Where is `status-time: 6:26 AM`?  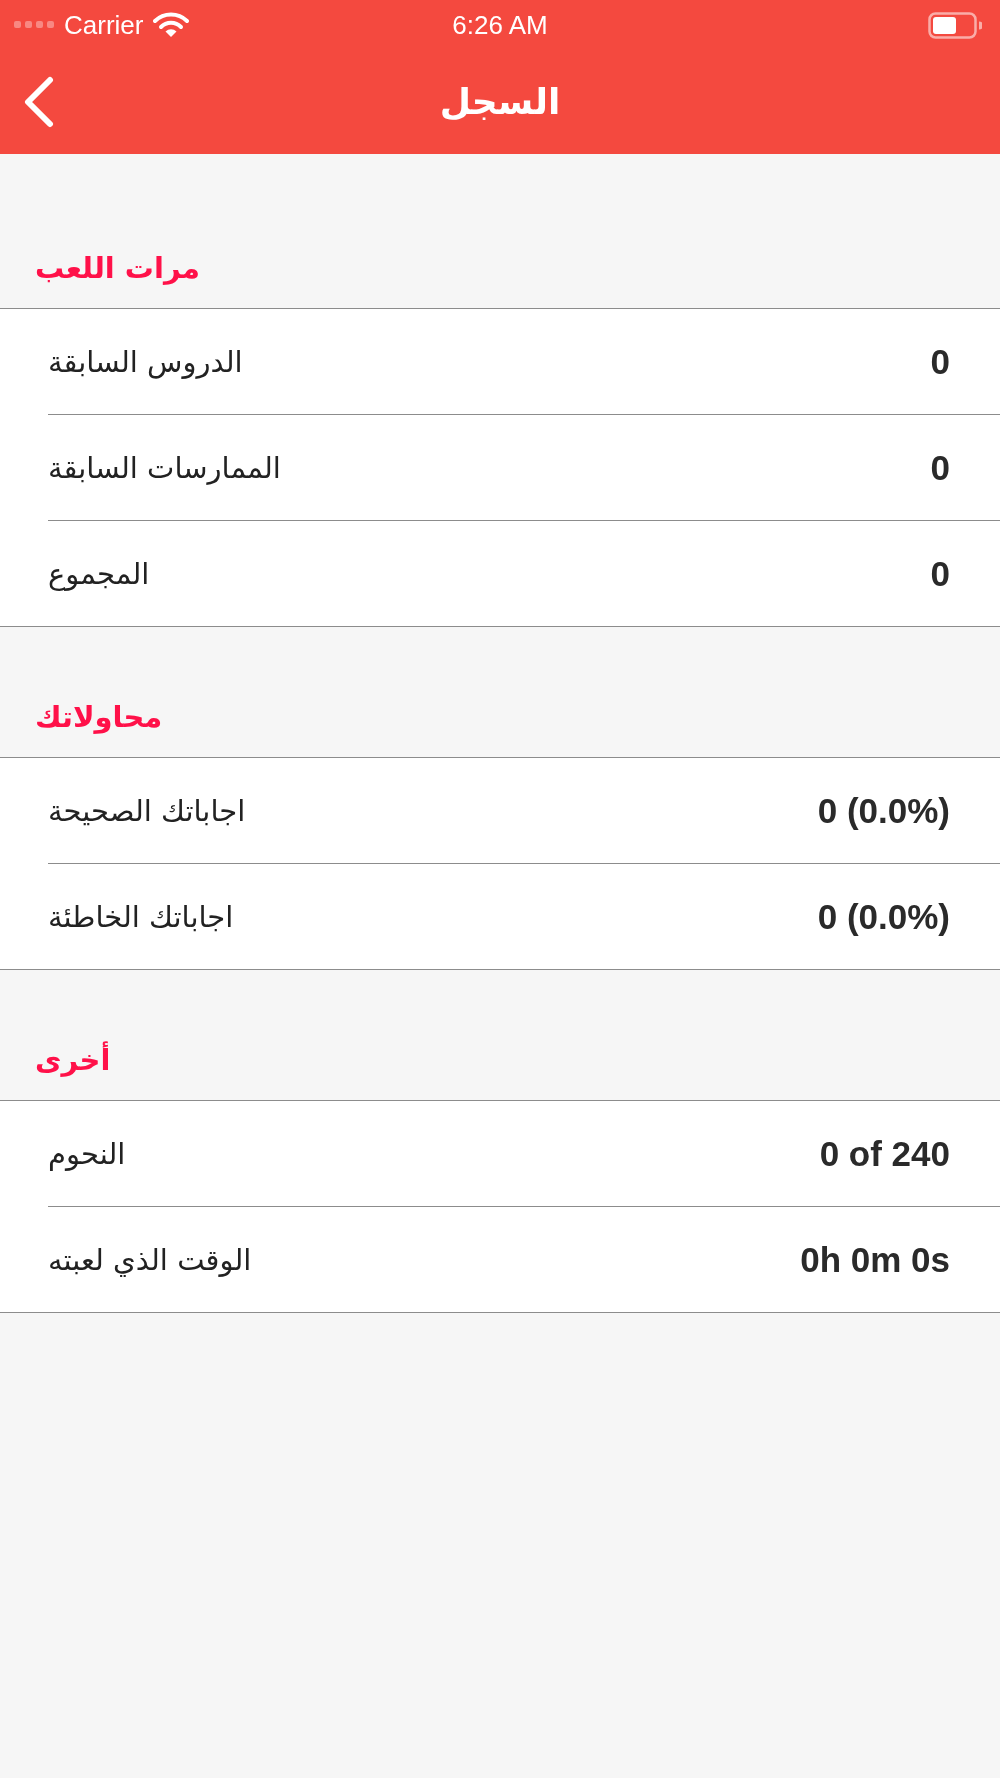 status-time: 6:26 AM is located at coordinates (500, 25).